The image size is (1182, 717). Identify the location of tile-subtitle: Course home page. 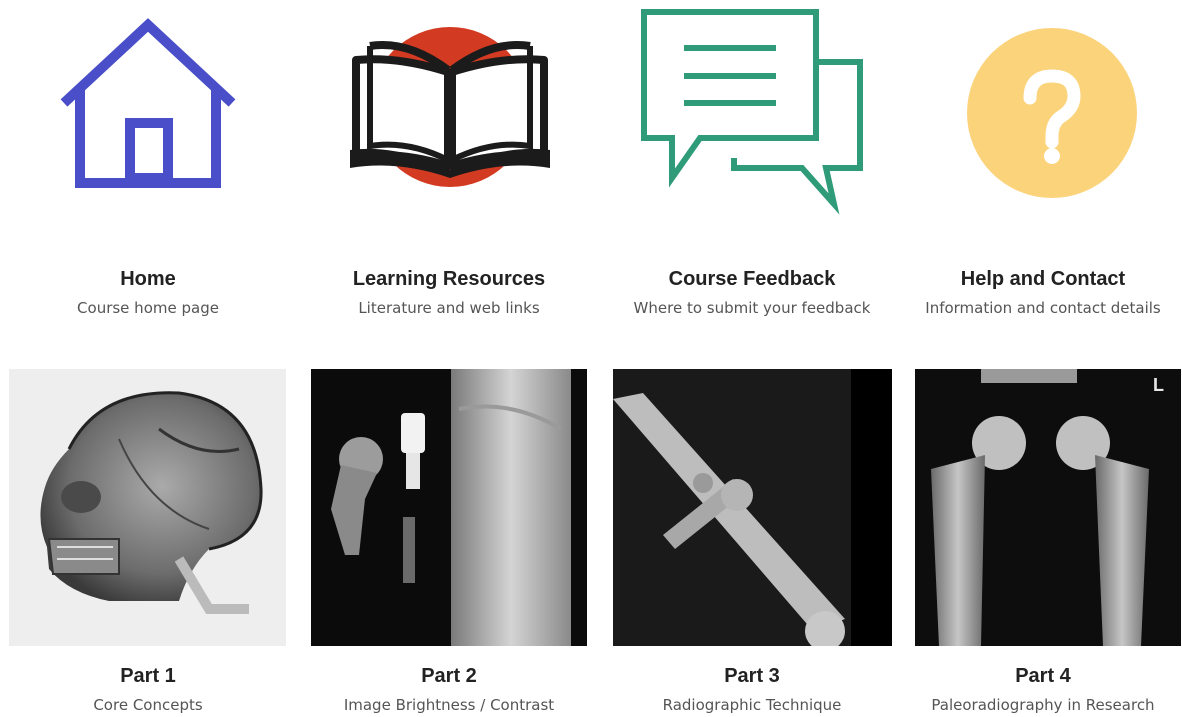
(148, 308).